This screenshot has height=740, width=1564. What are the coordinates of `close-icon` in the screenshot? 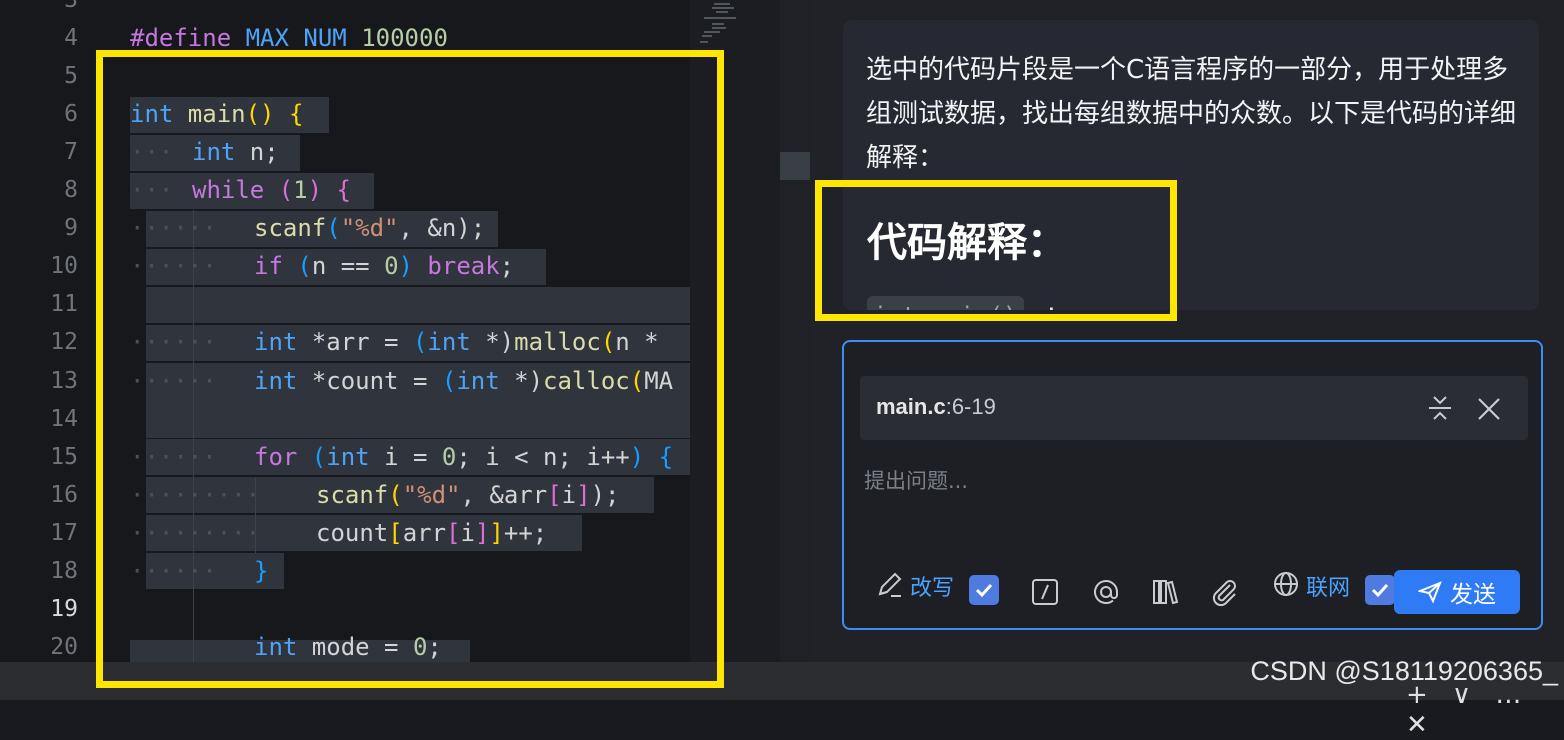 It's located at (1489, 411).